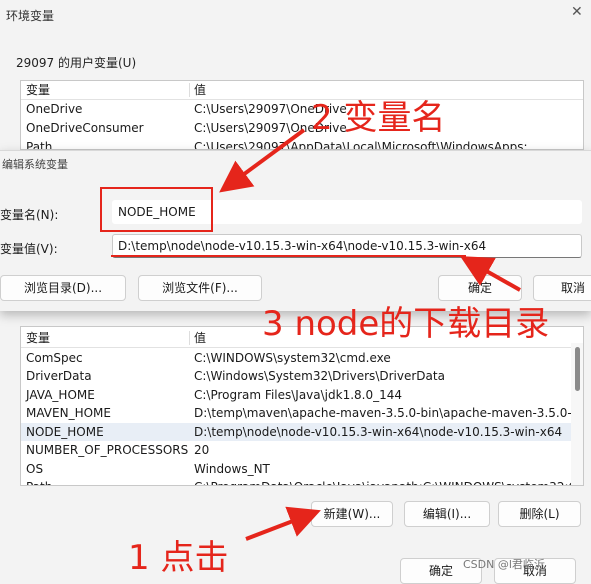  I want to click on arrow-to-value-field, so click(490, 274).